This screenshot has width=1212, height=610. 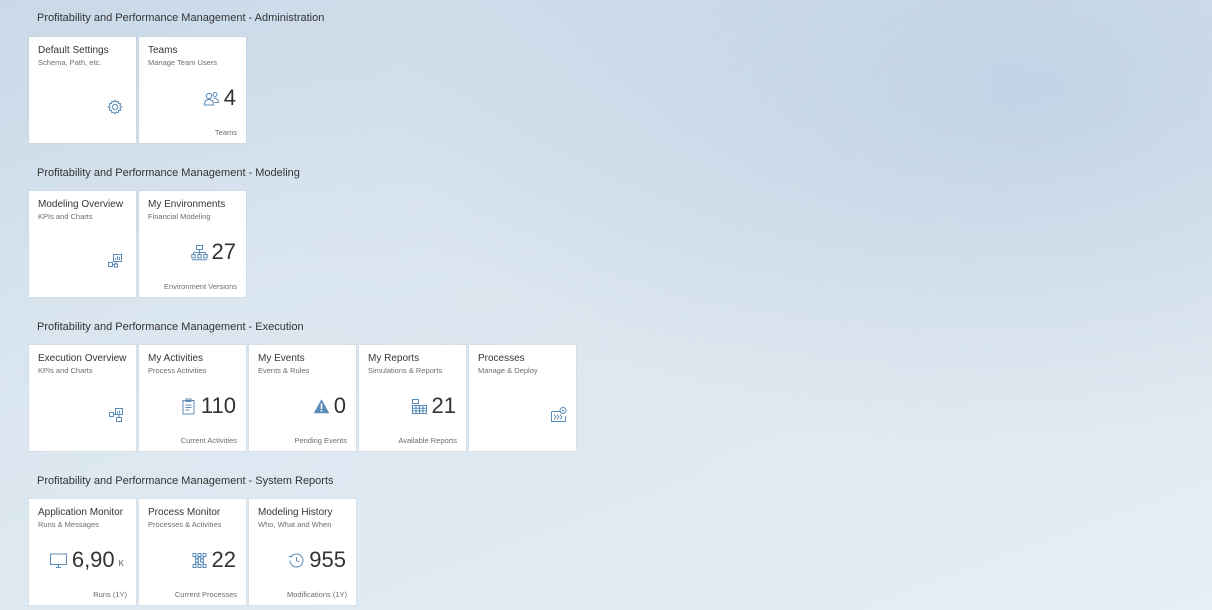 What do you see at coordinates (223, 251) in the screenshot?
I see `kpi-value: 27` at bounding box center [223, 251].